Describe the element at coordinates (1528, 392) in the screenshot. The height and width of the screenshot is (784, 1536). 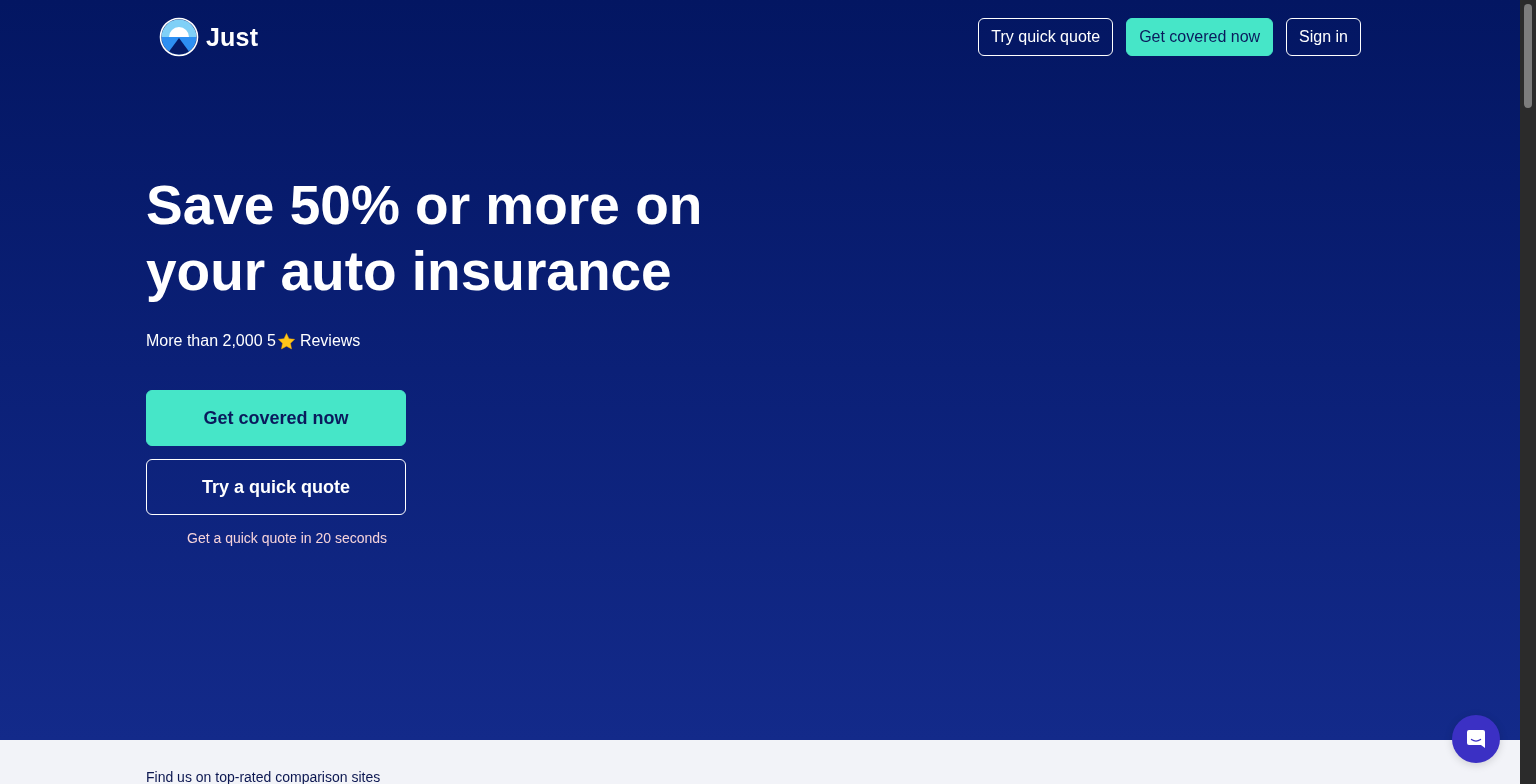
I see `scrollbar` at that location.